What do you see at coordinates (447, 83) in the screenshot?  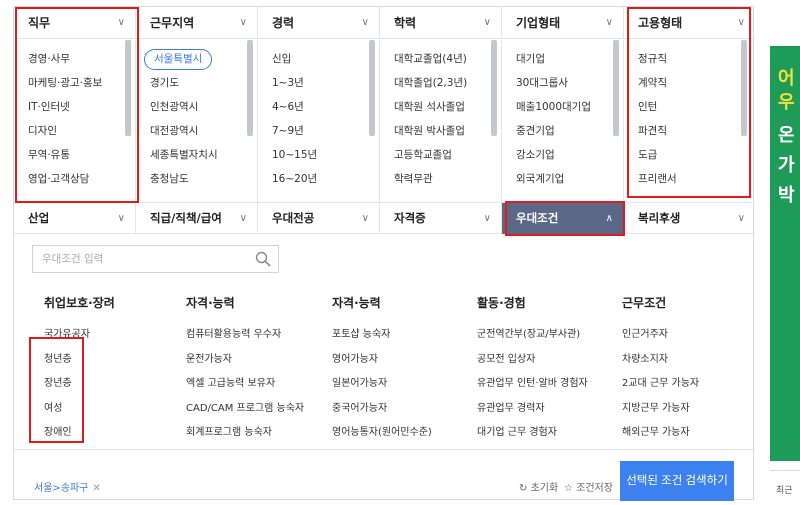 I see `list-item: 대학졸업(2,3년)` at bounding box center [447, 83].